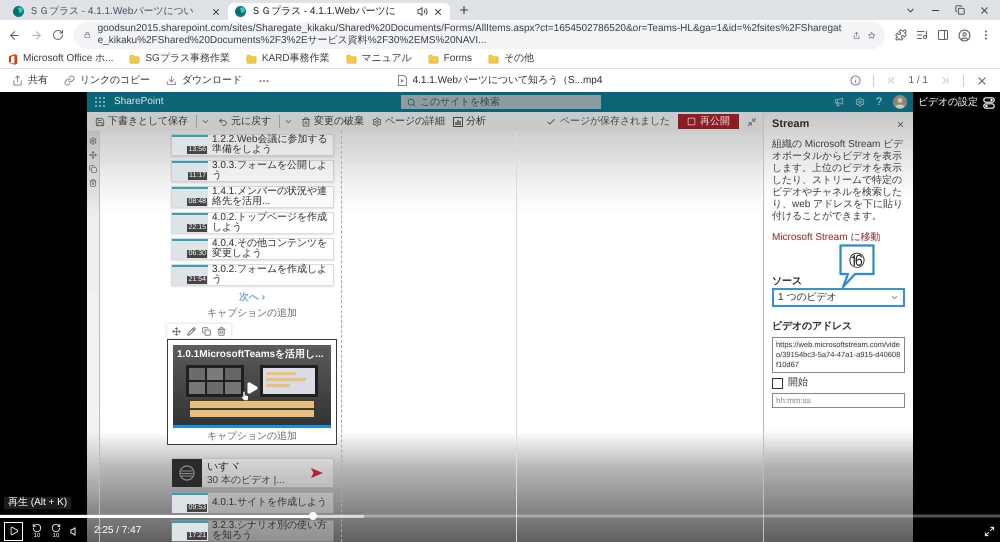 Image resolution: width=1000 pixels, height=542 pixels. What do you see at coordinates (943, 35) in the screenshot?
I see `side-panel-icon` at bounding box center [943, 35].